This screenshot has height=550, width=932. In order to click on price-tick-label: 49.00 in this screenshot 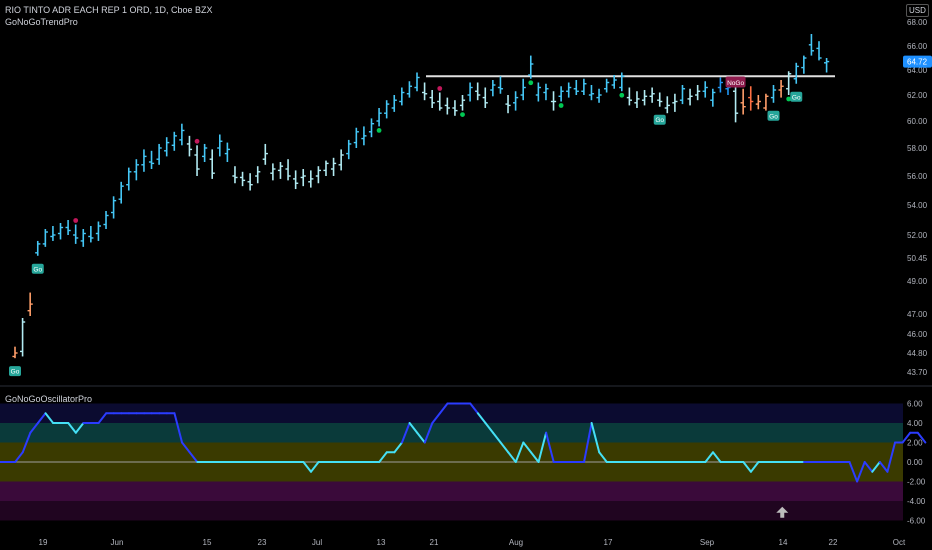, I will do `click(917, 281)`.